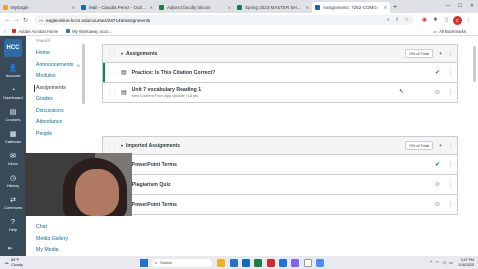 This screenshot has width=478, height=269. I want to click on collapse-nav-icon: ⇤, so click(10, 248).